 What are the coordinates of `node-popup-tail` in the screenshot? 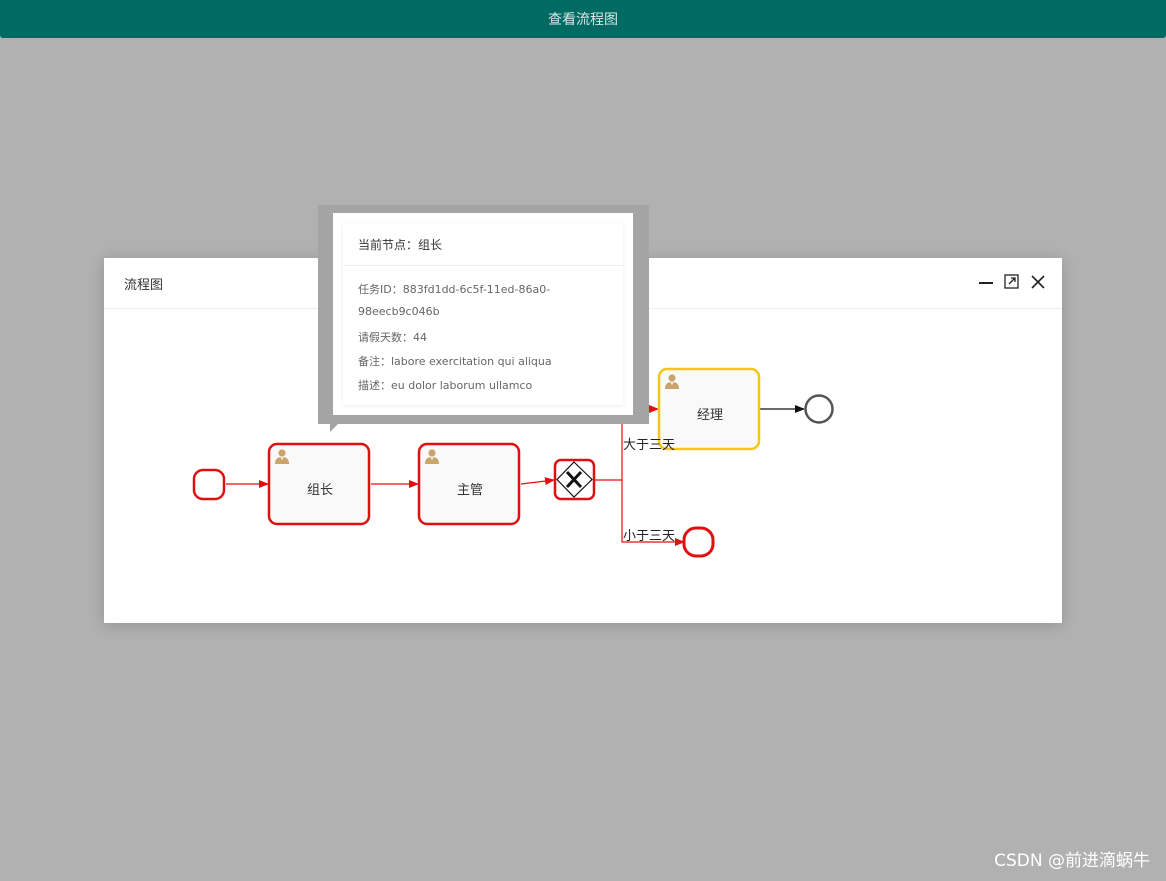 It's located at (334, 428).